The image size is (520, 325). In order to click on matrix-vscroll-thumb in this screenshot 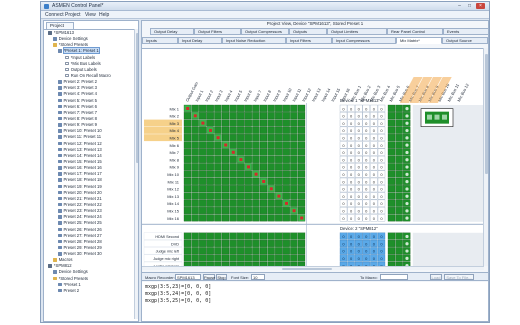, I will do `click(486, 114)`.